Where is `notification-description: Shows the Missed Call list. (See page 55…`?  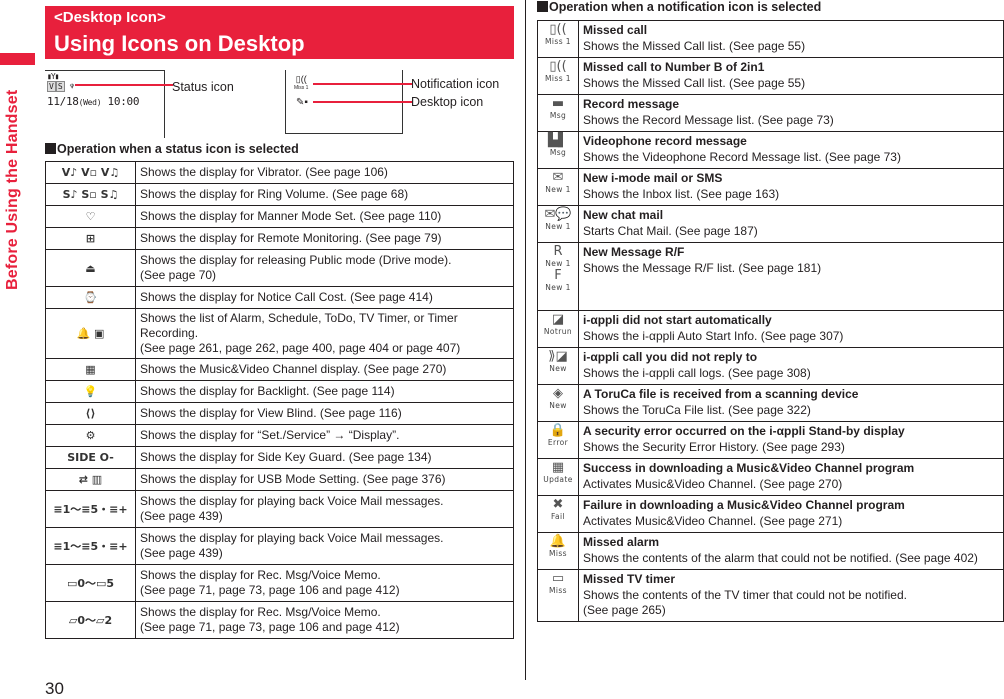
notification-description: Shows the Missed Call list. (See page 55… is located at coordinates (694, 45).